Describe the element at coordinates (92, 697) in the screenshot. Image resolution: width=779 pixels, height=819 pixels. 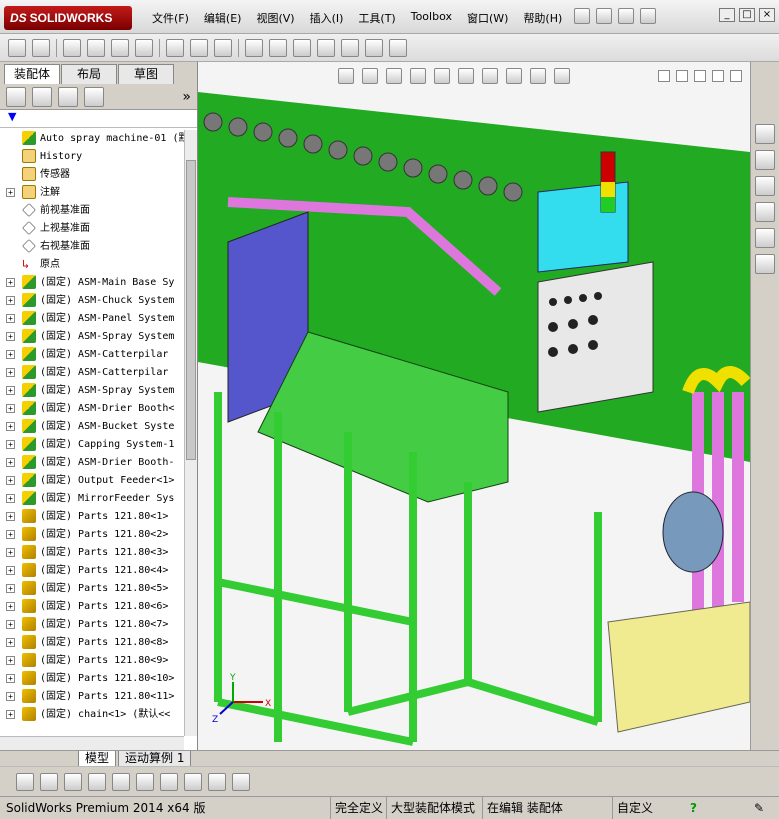
I see `tree-item: + (固定) Parts 121.80<11>` at that location.